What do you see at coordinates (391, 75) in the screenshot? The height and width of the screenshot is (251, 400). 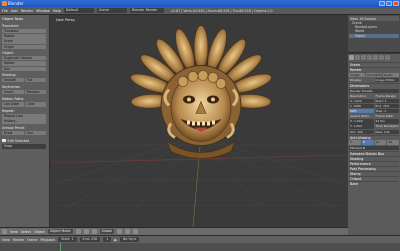 I see `render-audio-button: Audio` at bounding box center [391, 75].